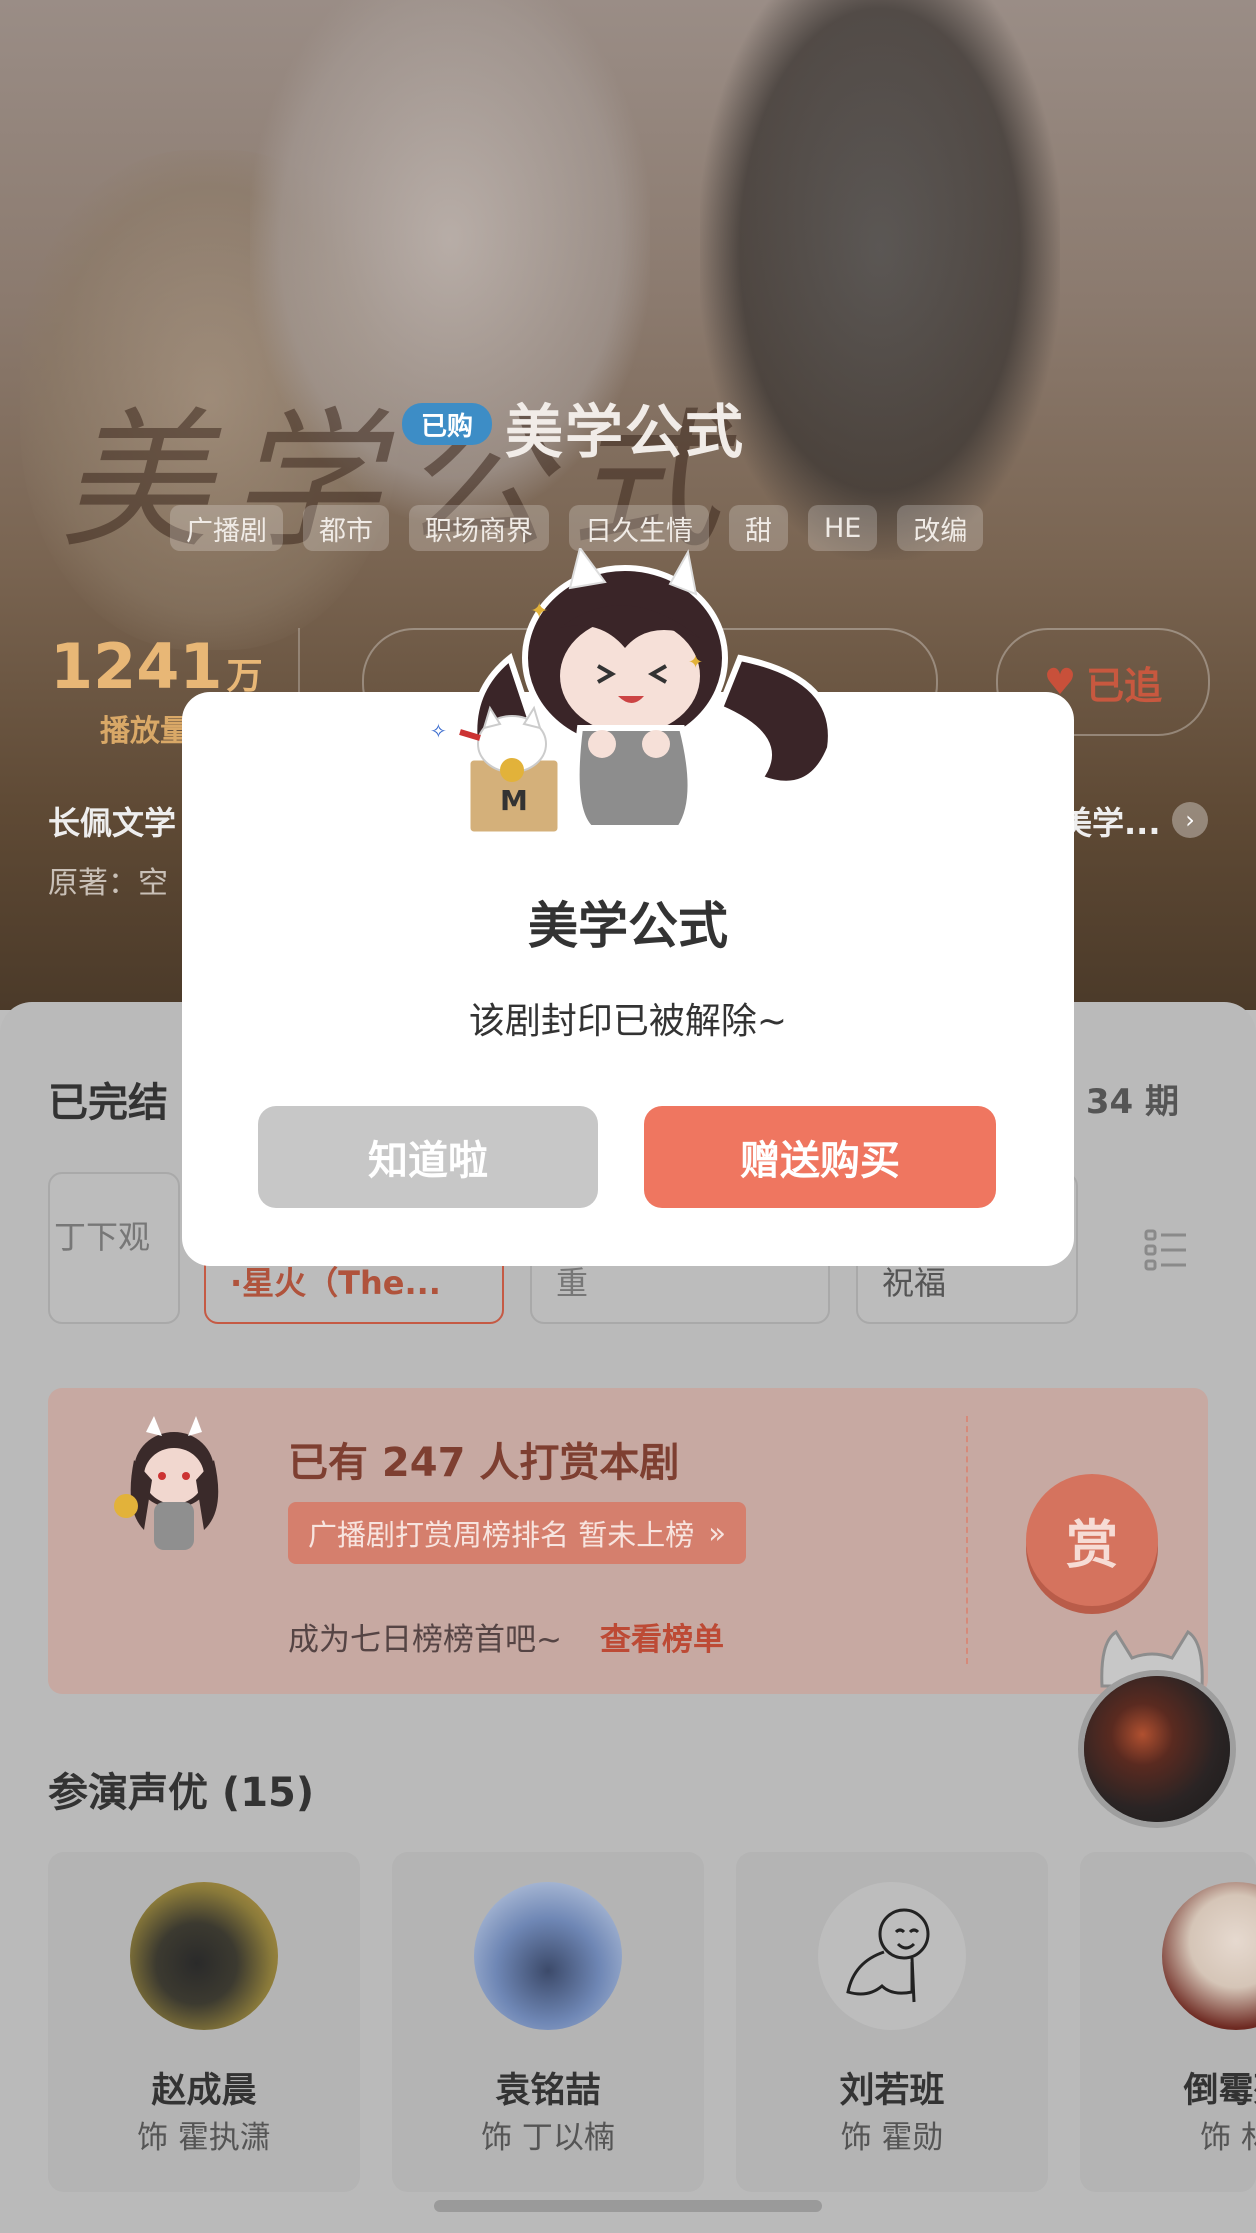  I want to click on cast-card: 袁铭喆 饰 丁以楠, so click(548, 2022).